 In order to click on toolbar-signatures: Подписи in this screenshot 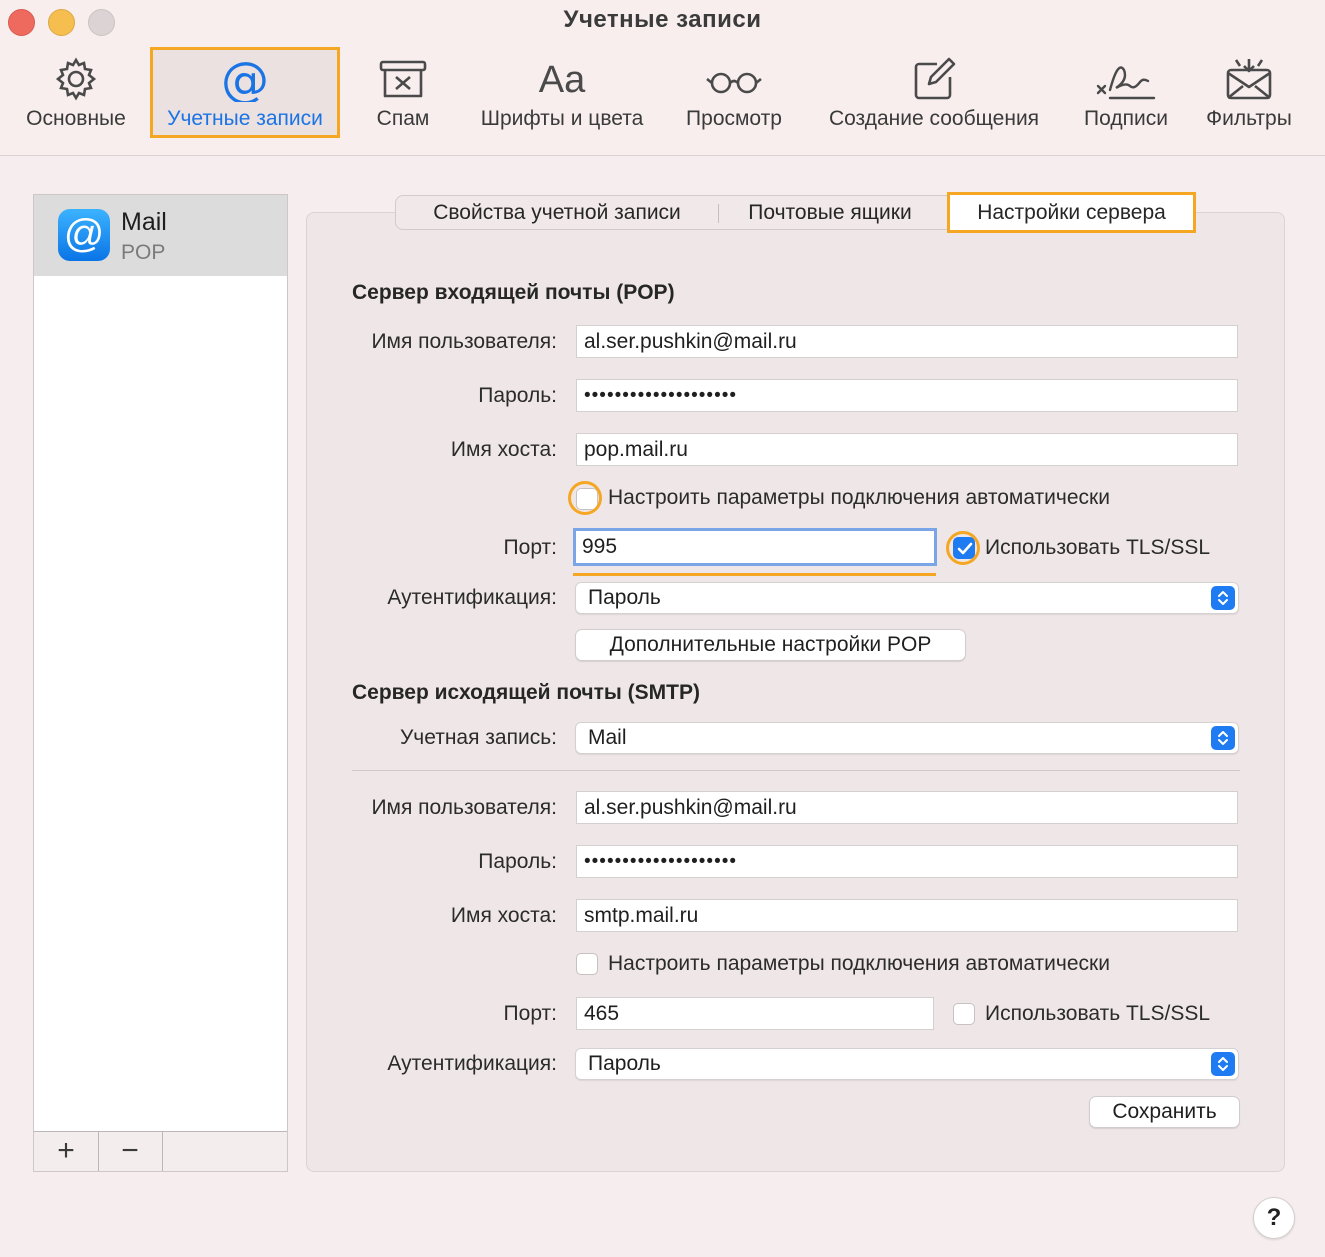, I will do `click(1126, 96)`.